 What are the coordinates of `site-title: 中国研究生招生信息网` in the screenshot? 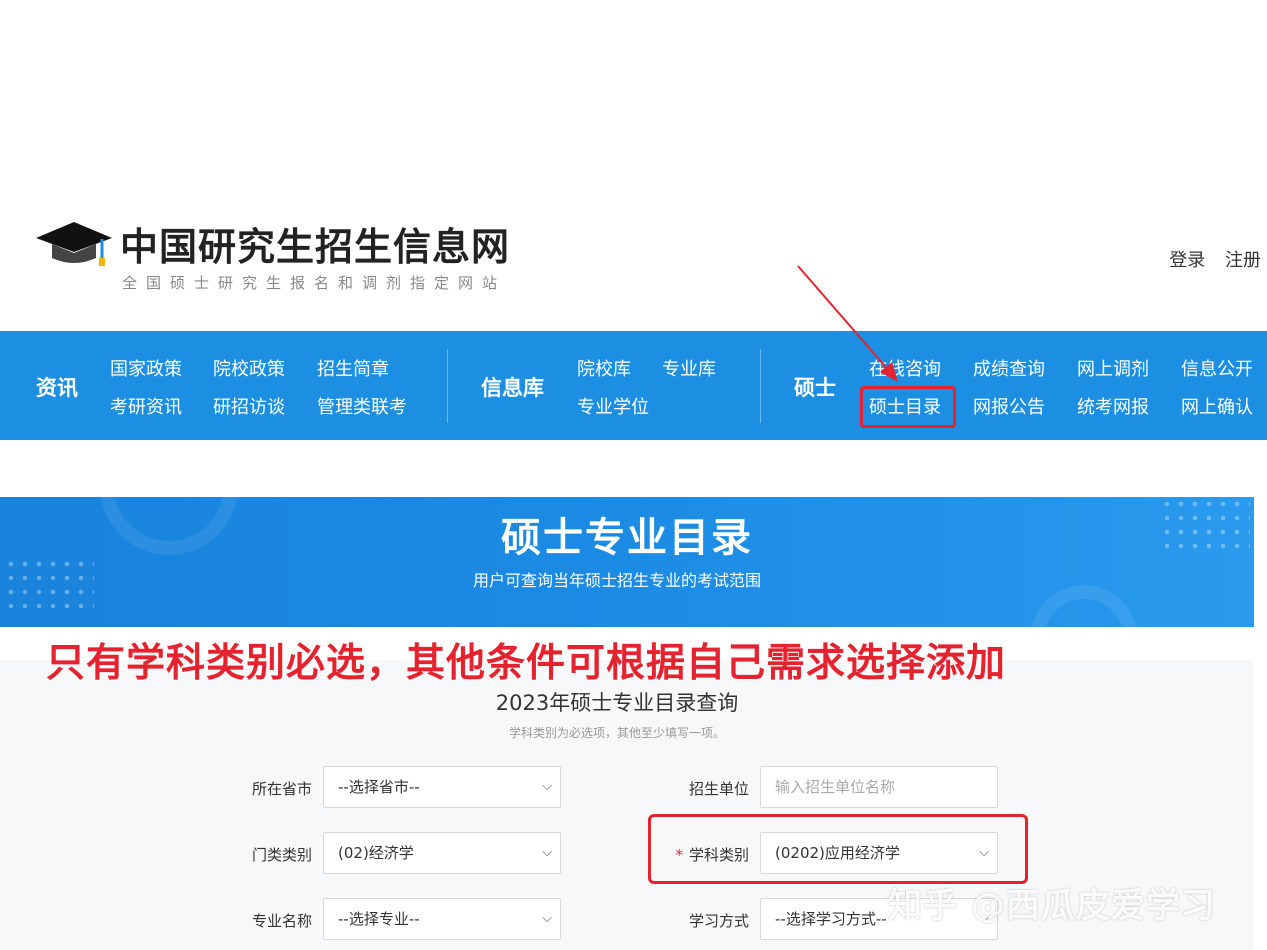 It's located at (315, 246).